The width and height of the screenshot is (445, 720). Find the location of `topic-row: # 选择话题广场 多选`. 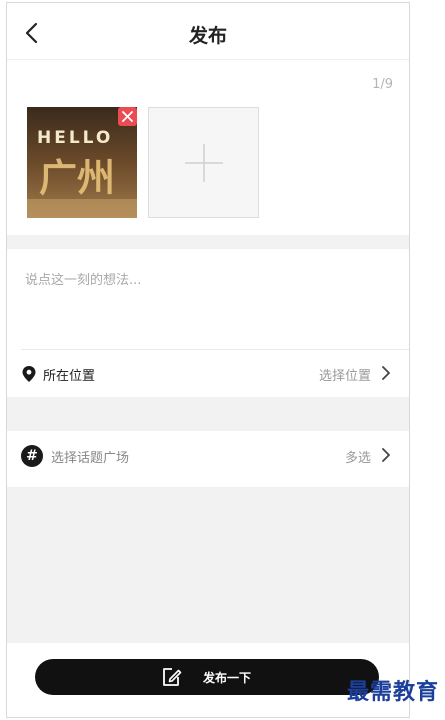

topic-row: # 选择话题广场 多选 is located at coordinates (208, 456).